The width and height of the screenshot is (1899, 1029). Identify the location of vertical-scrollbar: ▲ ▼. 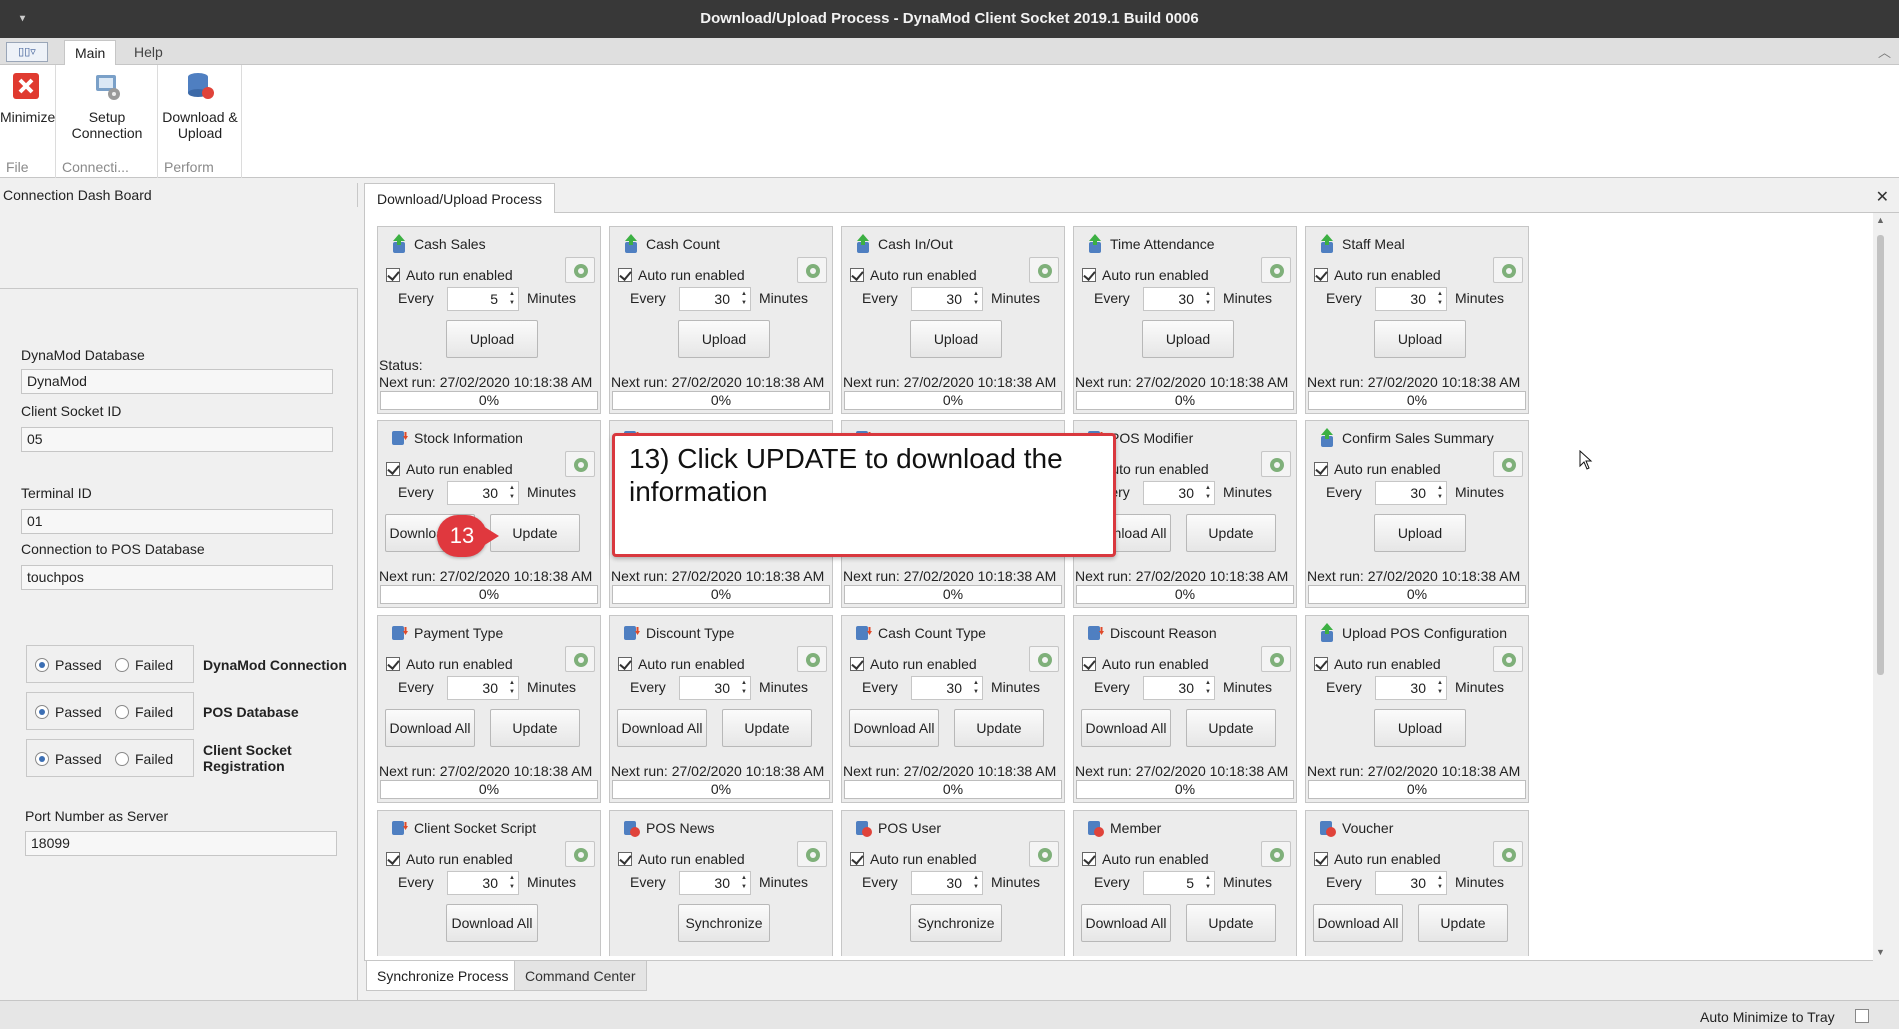
(1881, 587).